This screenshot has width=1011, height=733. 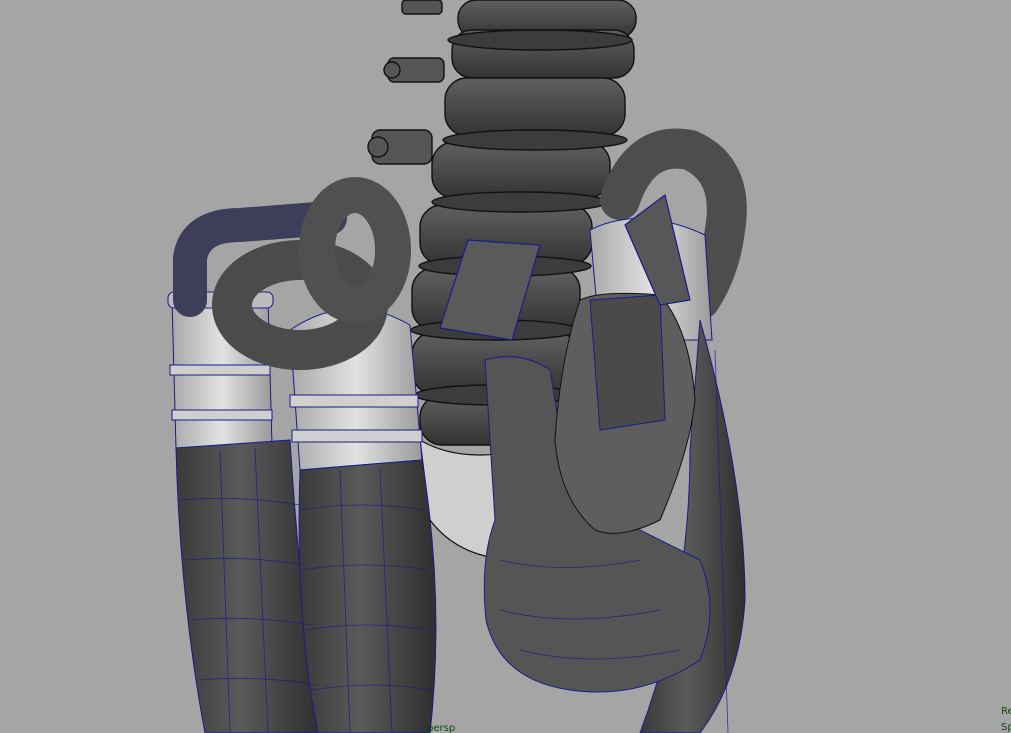 What do you see at coordinates (1006, 711) in the screenshot?
I see `hud-stat-line: Re` at bounding box center [1006, 711].